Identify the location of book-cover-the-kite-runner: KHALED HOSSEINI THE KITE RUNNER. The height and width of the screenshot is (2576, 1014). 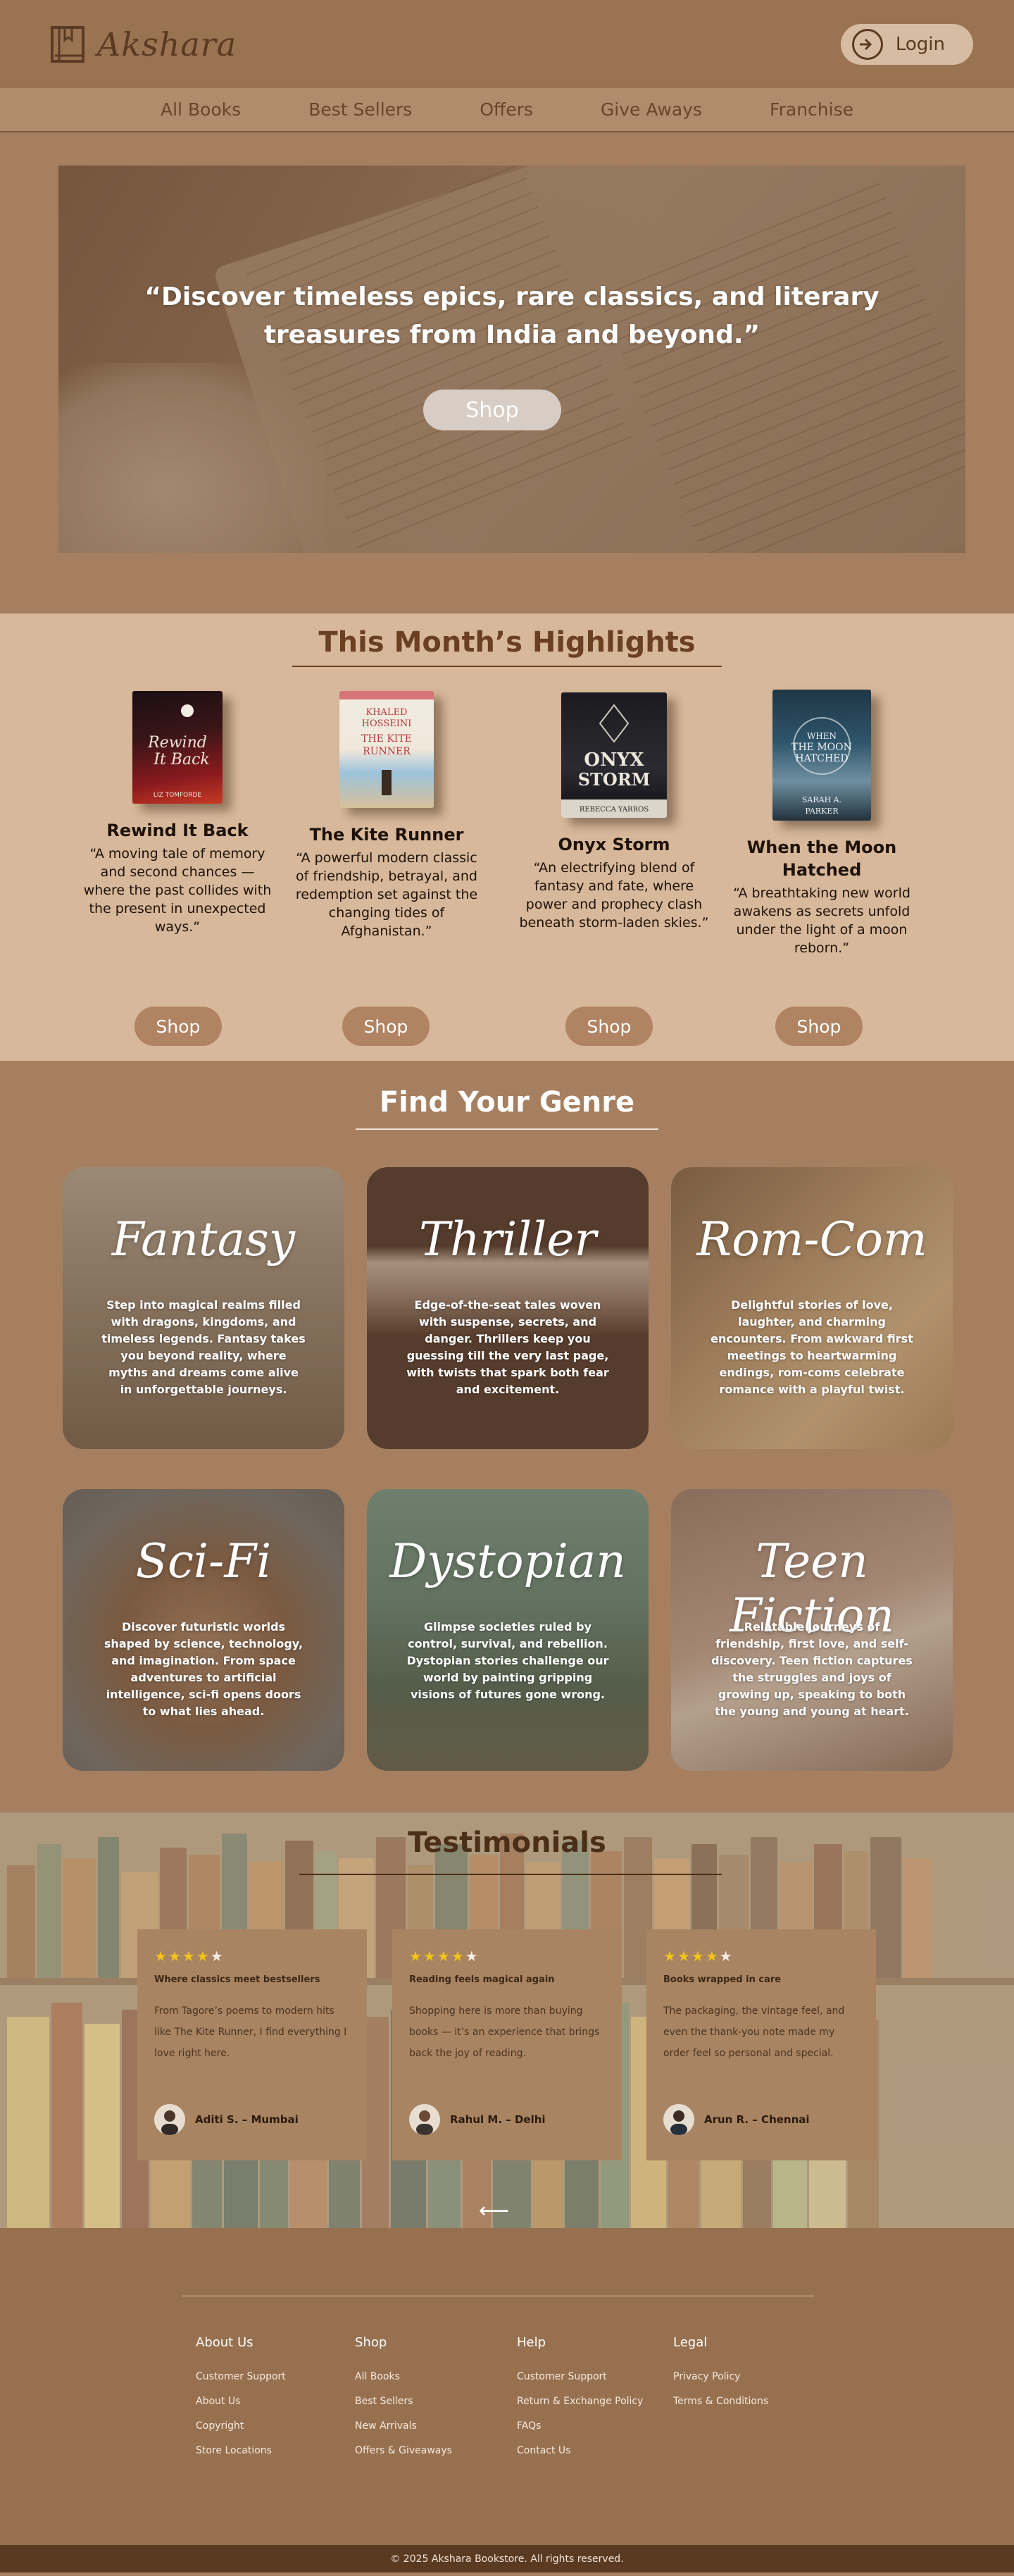
(386, 749).